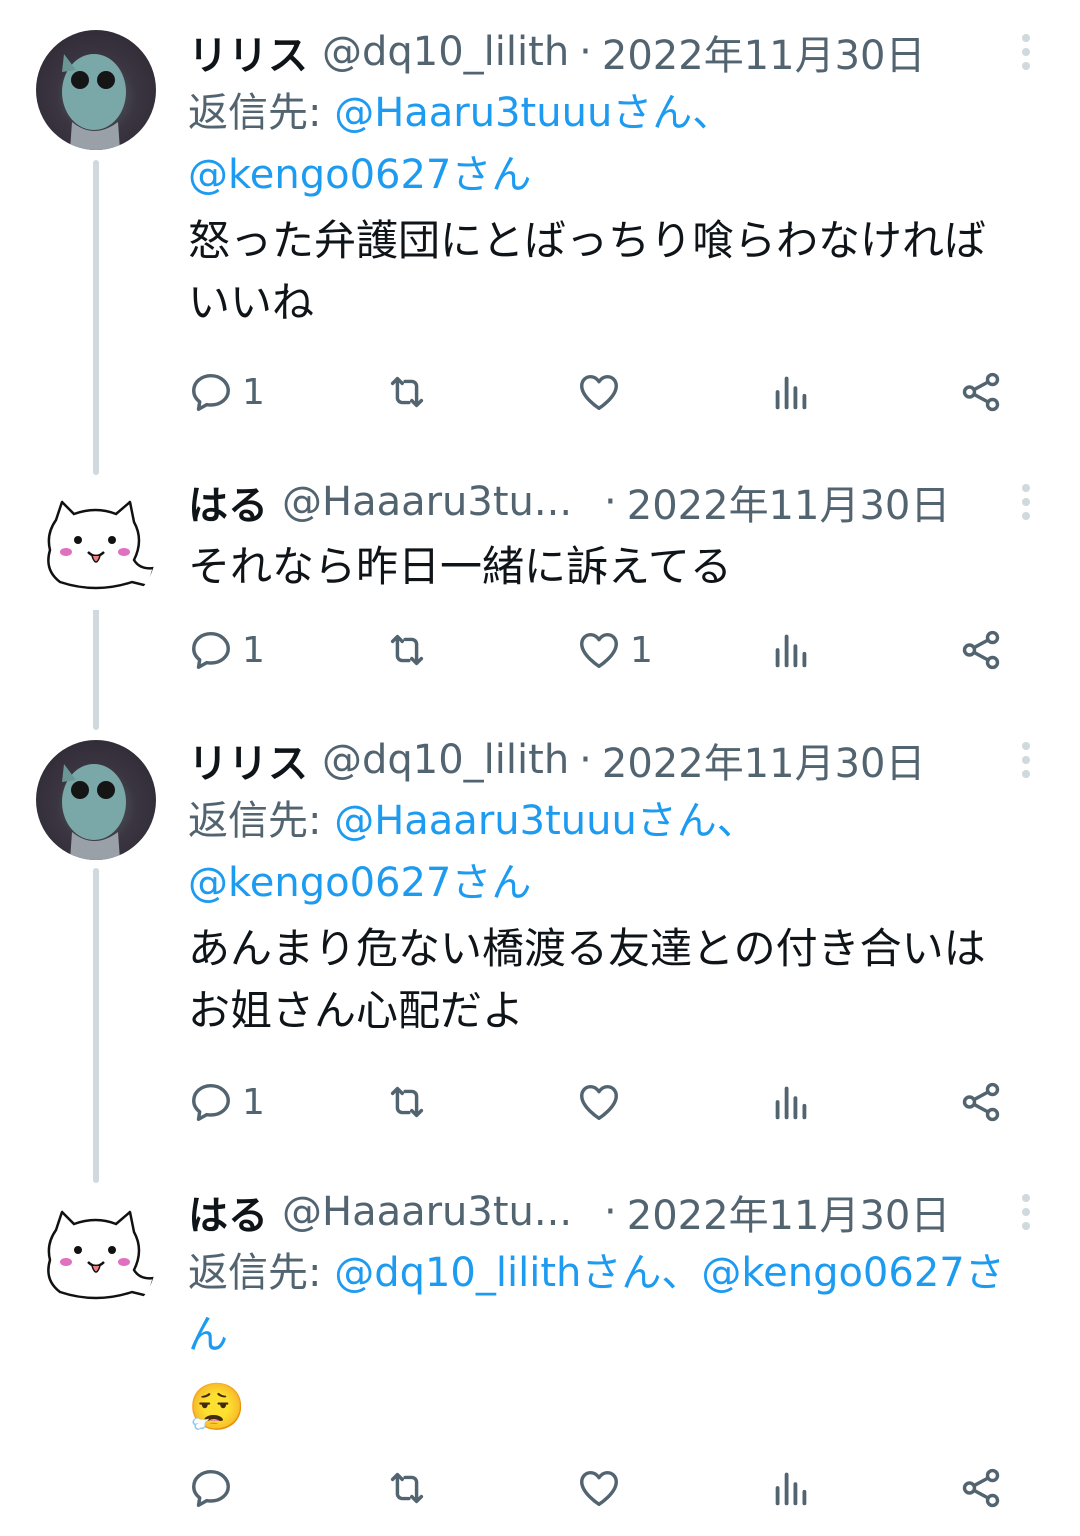 The image size is (1080, 1536). I want to click on reply-mention-link: @dq10_lilithさん、@kengo0627さ, so click(669, 1273).